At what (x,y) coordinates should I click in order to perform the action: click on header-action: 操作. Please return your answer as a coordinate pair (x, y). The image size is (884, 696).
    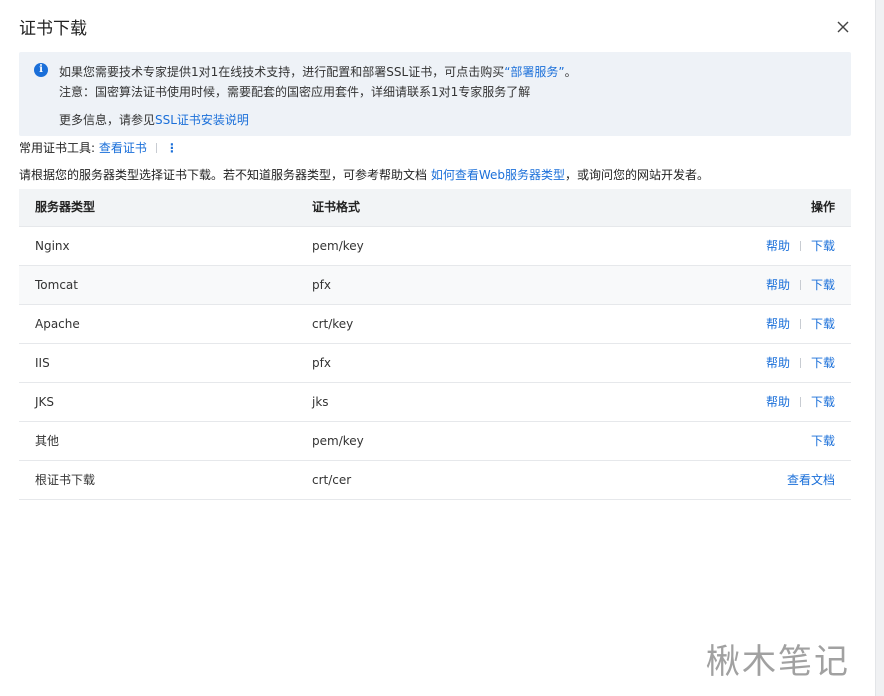
    Looking at the image, I should click on (822, 207).